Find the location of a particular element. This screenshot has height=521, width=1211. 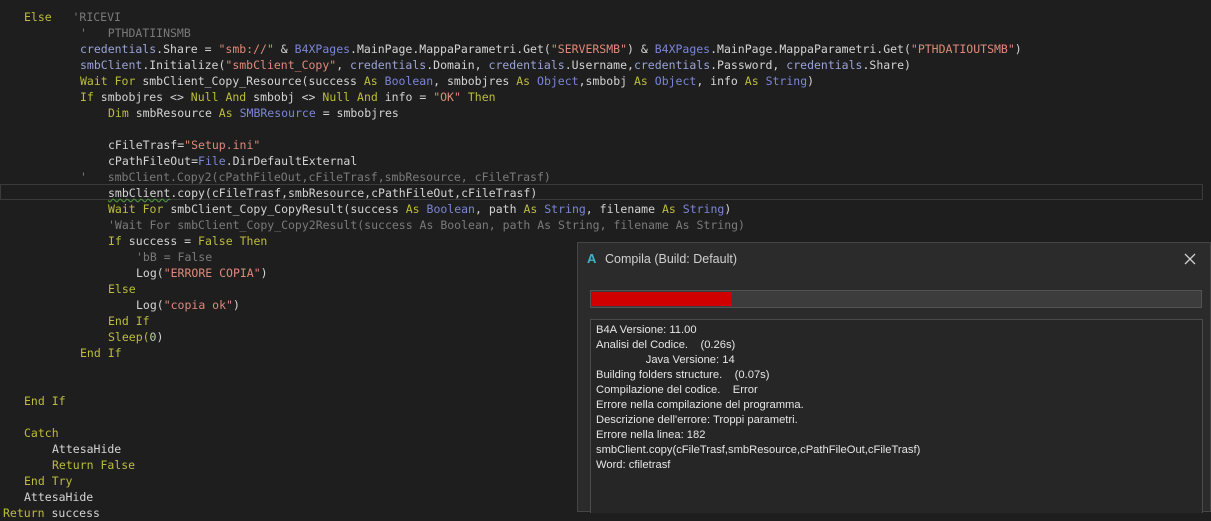

code-token: Catch is located at coordinates (41, 433).